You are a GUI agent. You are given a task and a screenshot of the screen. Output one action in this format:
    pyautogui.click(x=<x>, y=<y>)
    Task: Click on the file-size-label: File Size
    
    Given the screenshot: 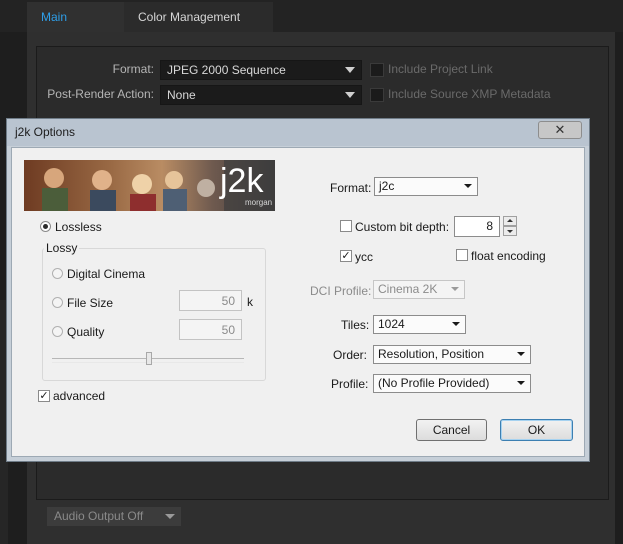 What is the action you would take?
    pyautogui.click(x=90, y=303)
    